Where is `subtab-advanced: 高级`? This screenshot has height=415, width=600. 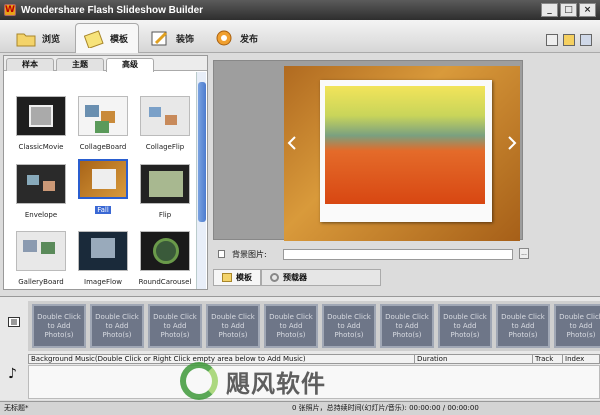 subtab-advanced: 高级 is located at coordinates (130, 65).